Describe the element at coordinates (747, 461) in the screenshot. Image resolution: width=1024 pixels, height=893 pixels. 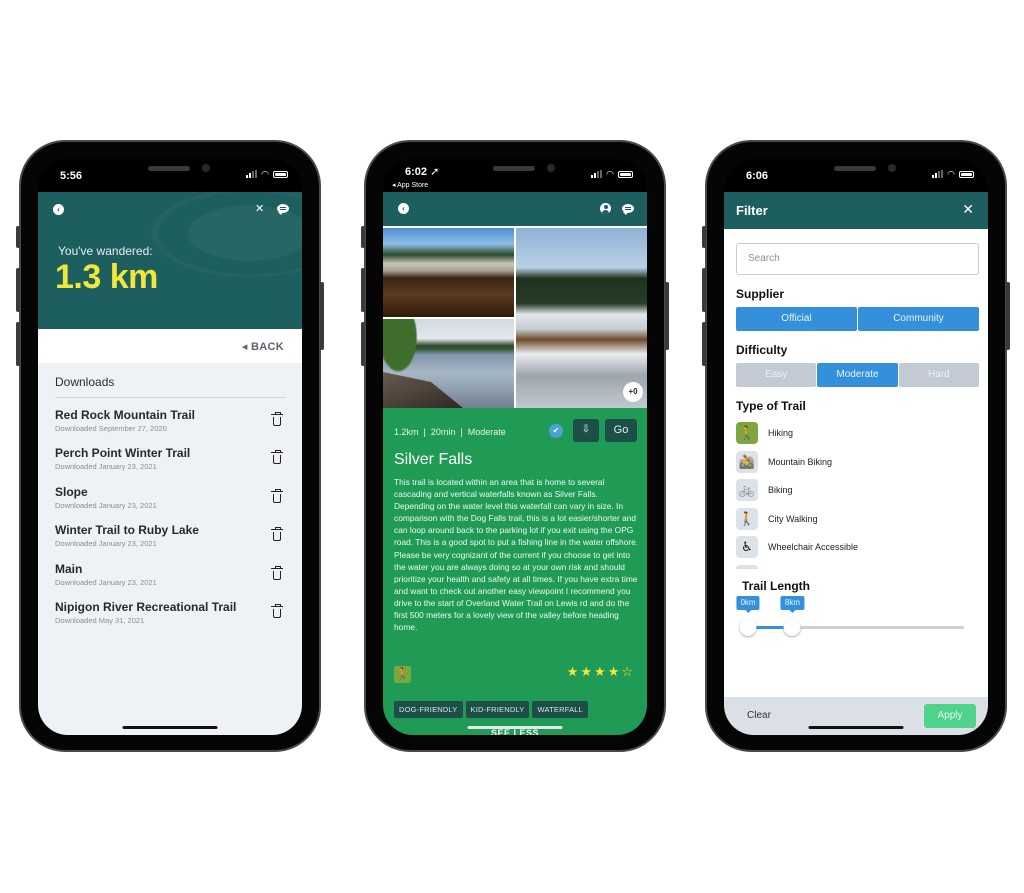
I see `mountain-biking-icon: 🚵` at that location.